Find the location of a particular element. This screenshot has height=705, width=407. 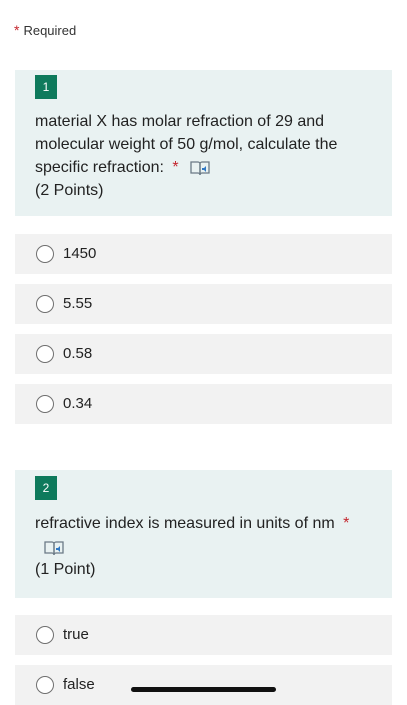

question-number-1: 1 is located at coordinates (46, 87).